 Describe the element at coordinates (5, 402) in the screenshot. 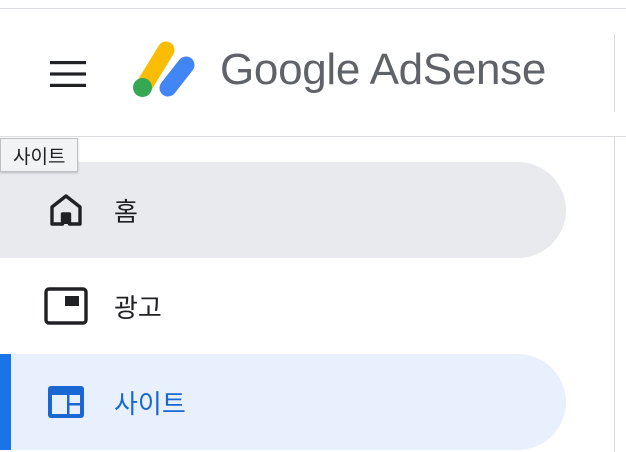

I see `active-indicator` at that location.